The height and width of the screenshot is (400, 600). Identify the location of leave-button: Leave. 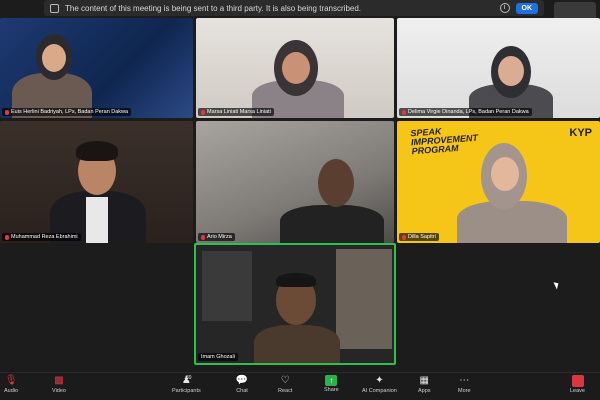
(577, 384).